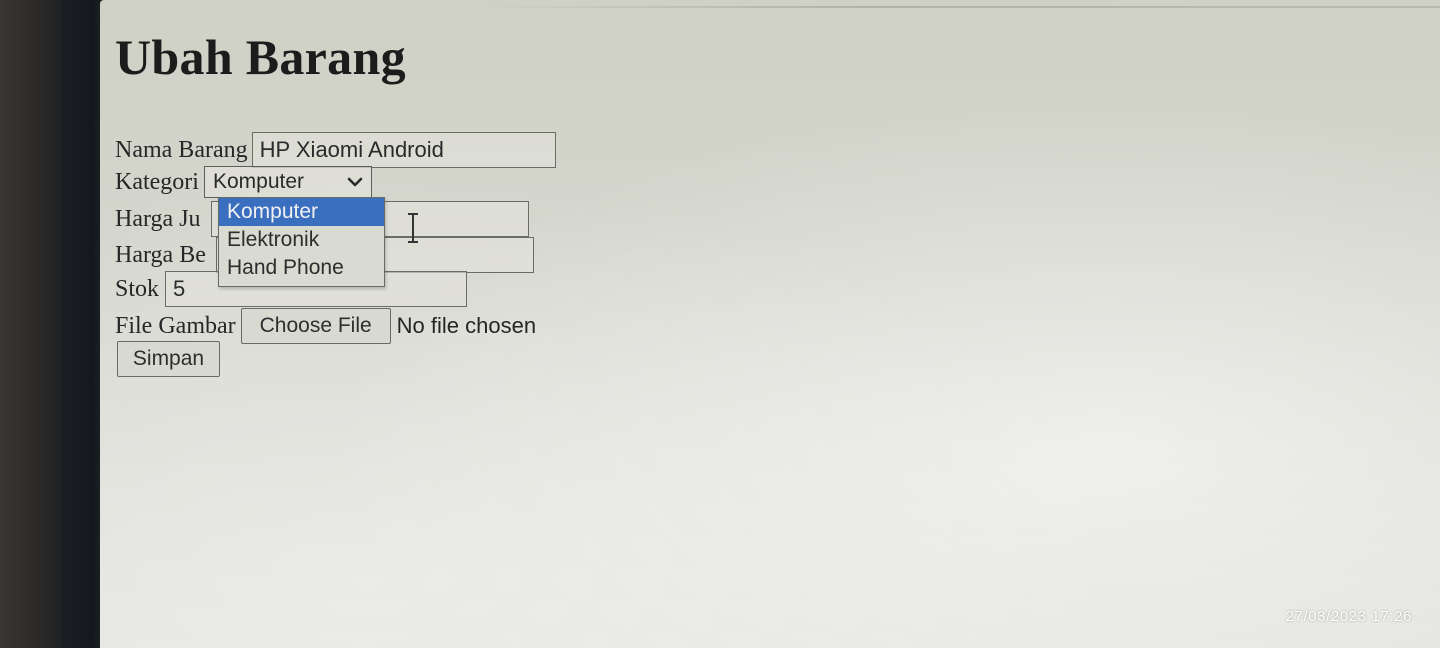 The image size is (1440, 648). What do you see at coordinates (160, 254) in the screenshot?
I see `harga-beli-label: Harga Be` at bounding box center [160, 254].